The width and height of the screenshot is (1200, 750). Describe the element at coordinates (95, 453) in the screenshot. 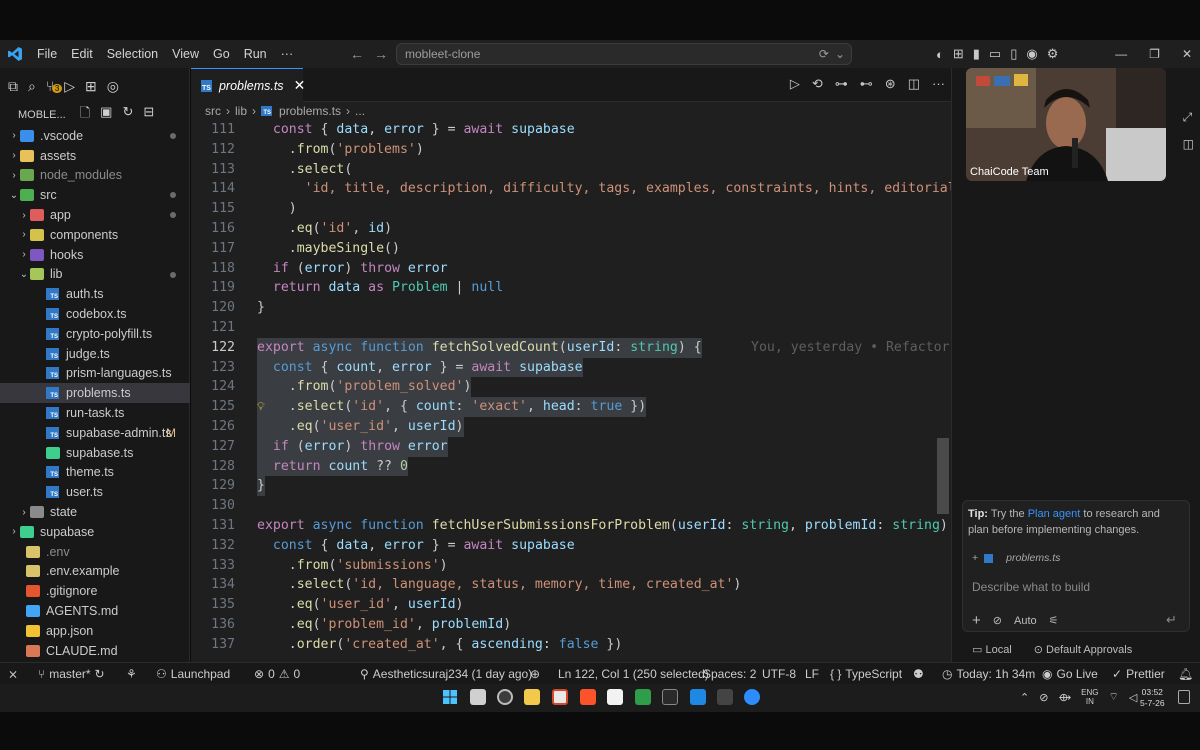

I see `file-item: supabase.ts` at that location.